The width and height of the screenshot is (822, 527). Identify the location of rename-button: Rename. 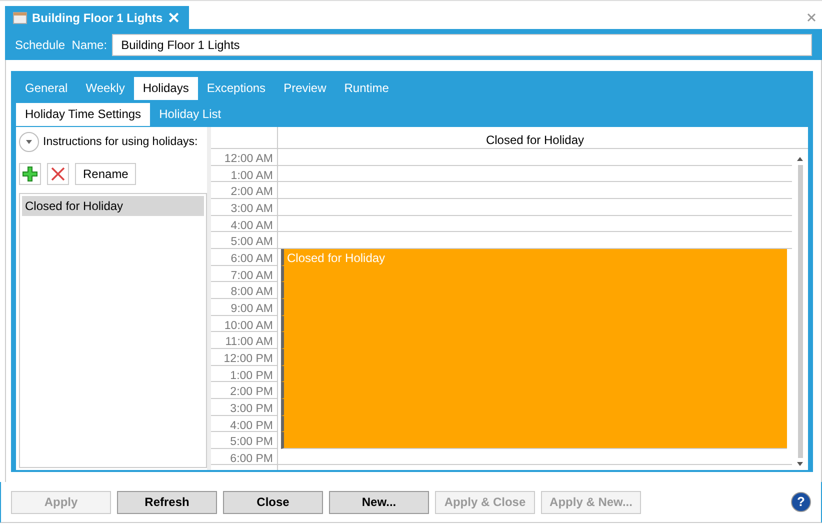
(105, 174).